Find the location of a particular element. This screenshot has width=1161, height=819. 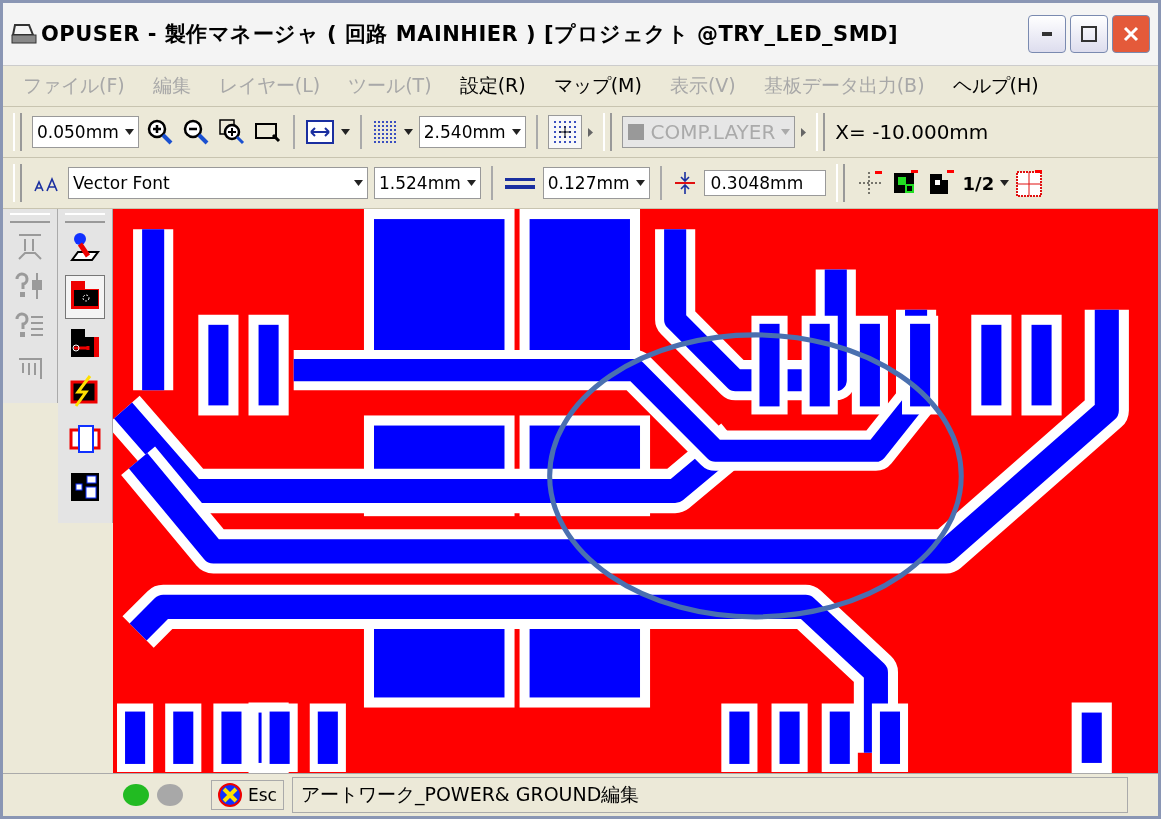

line-width-dropdown: 0.127mm is located at coordinates (596, 183).